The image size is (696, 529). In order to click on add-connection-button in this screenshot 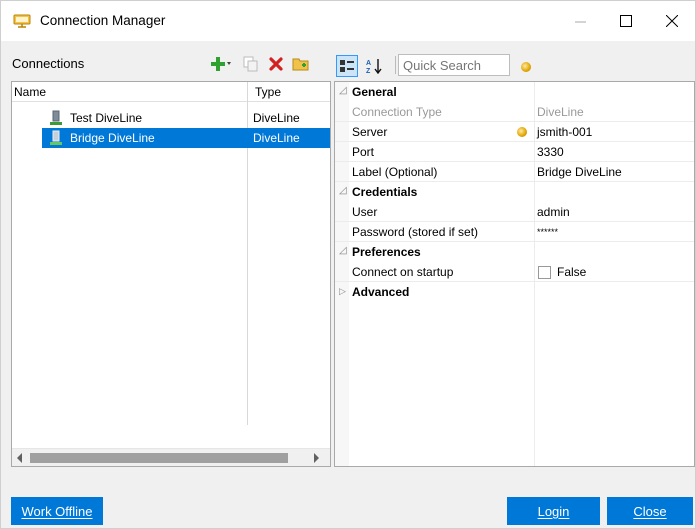, I will do `click(221, 64)`.